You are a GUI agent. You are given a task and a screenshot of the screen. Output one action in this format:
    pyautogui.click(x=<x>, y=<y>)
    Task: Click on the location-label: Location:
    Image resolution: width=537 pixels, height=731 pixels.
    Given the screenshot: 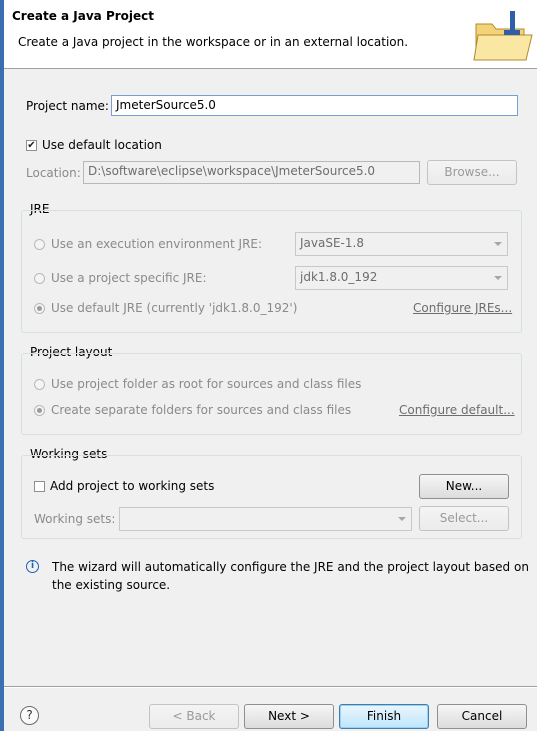 What is the action you would take?
    pyautogui.click(x=53, y=173)
    